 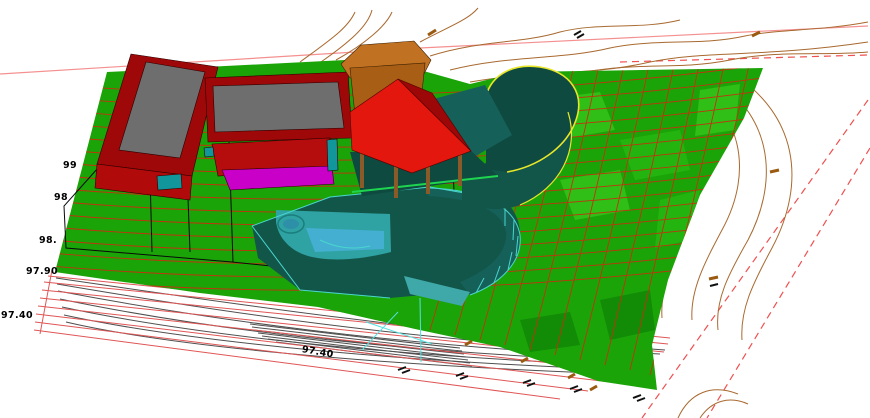 I want to click on boundary-dashed-right-outer, so click(x=788, y=282).